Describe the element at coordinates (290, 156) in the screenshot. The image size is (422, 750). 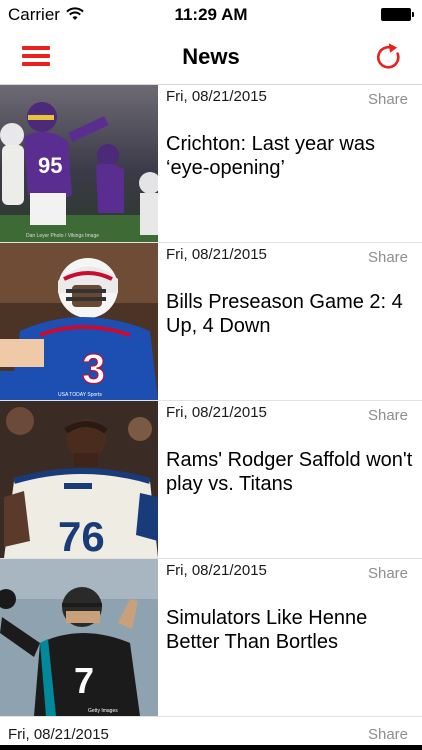
I see `news-title: Crichton: Last year was ‘eye-opening’` at that location.